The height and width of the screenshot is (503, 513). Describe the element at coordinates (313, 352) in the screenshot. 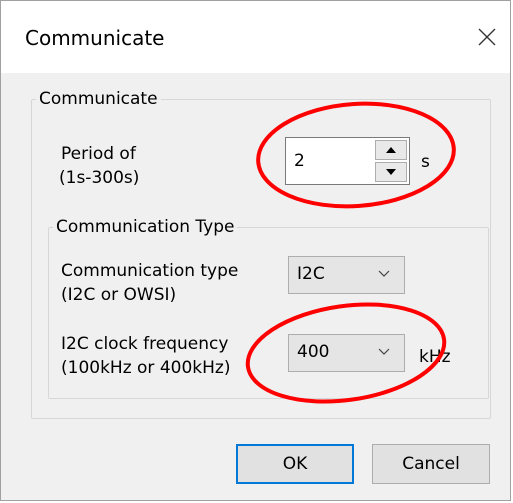

I see `clock-frequency-value: 400` at that location.